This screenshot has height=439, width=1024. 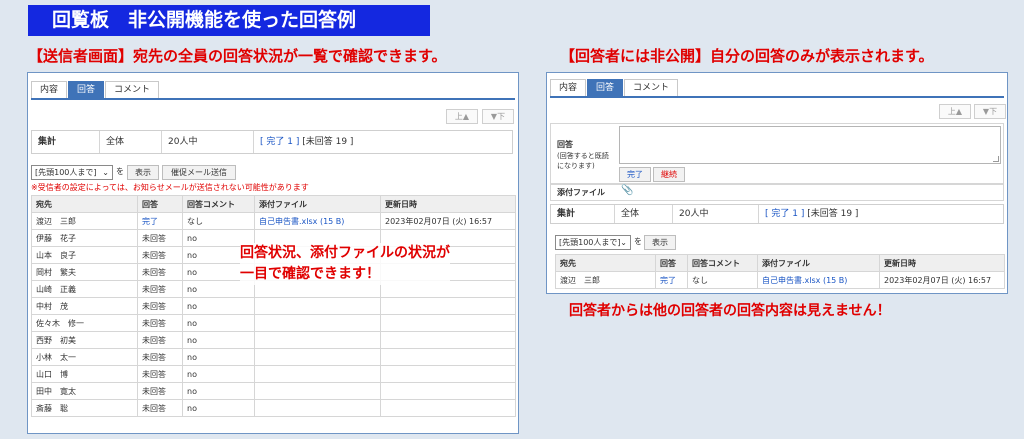 What do you see at coordinates (120, 171) in the screenshot?
I see `select-particle: を` at bounding box center [120, 171].